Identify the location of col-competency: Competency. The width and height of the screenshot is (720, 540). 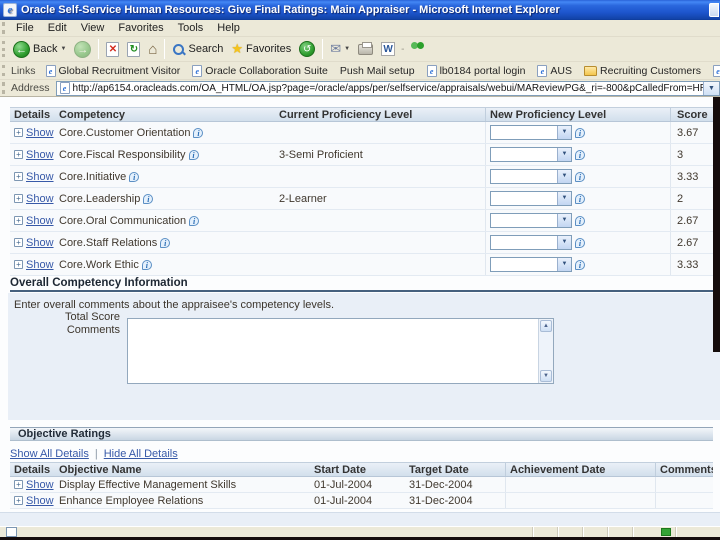
(92, 114).